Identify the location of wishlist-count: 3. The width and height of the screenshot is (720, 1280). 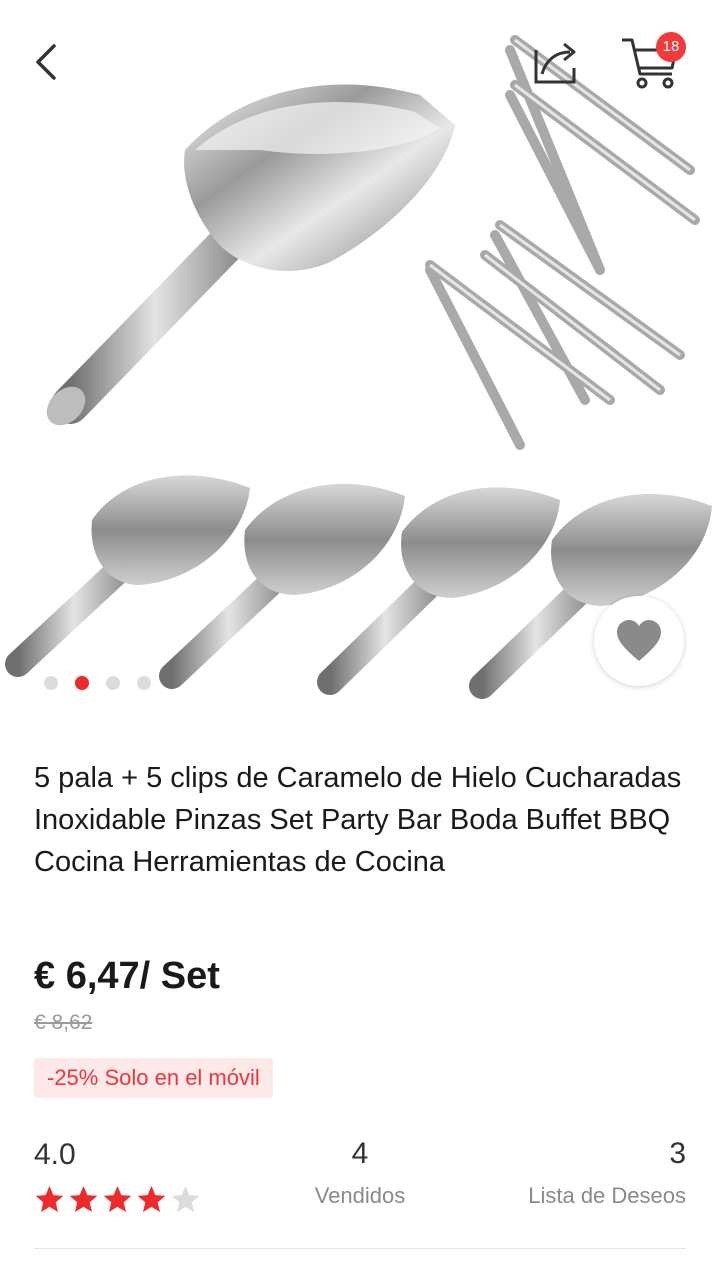
(677, 1153).